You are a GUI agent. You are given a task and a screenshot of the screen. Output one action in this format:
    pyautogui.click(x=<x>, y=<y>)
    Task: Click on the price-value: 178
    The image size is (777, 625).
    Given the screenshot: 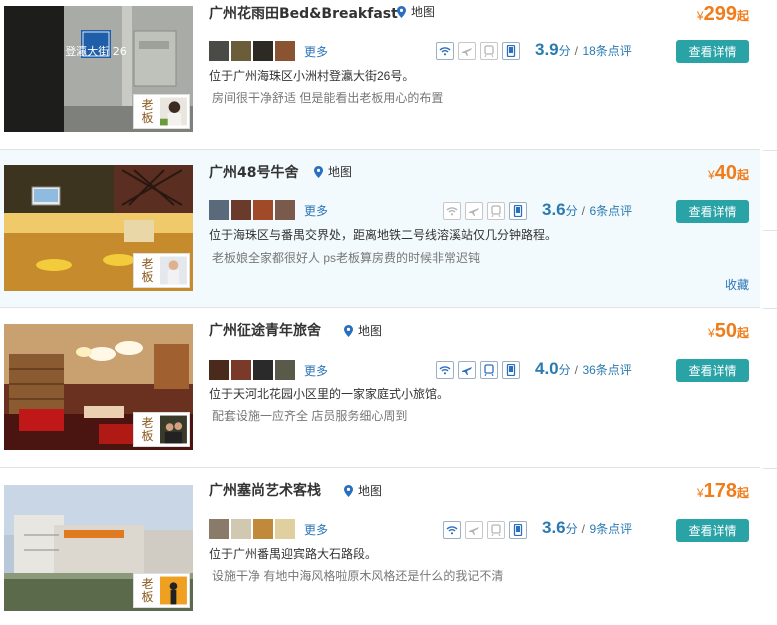 What is the action you would take?
    pyautogui.click(x=720, y=491)
    